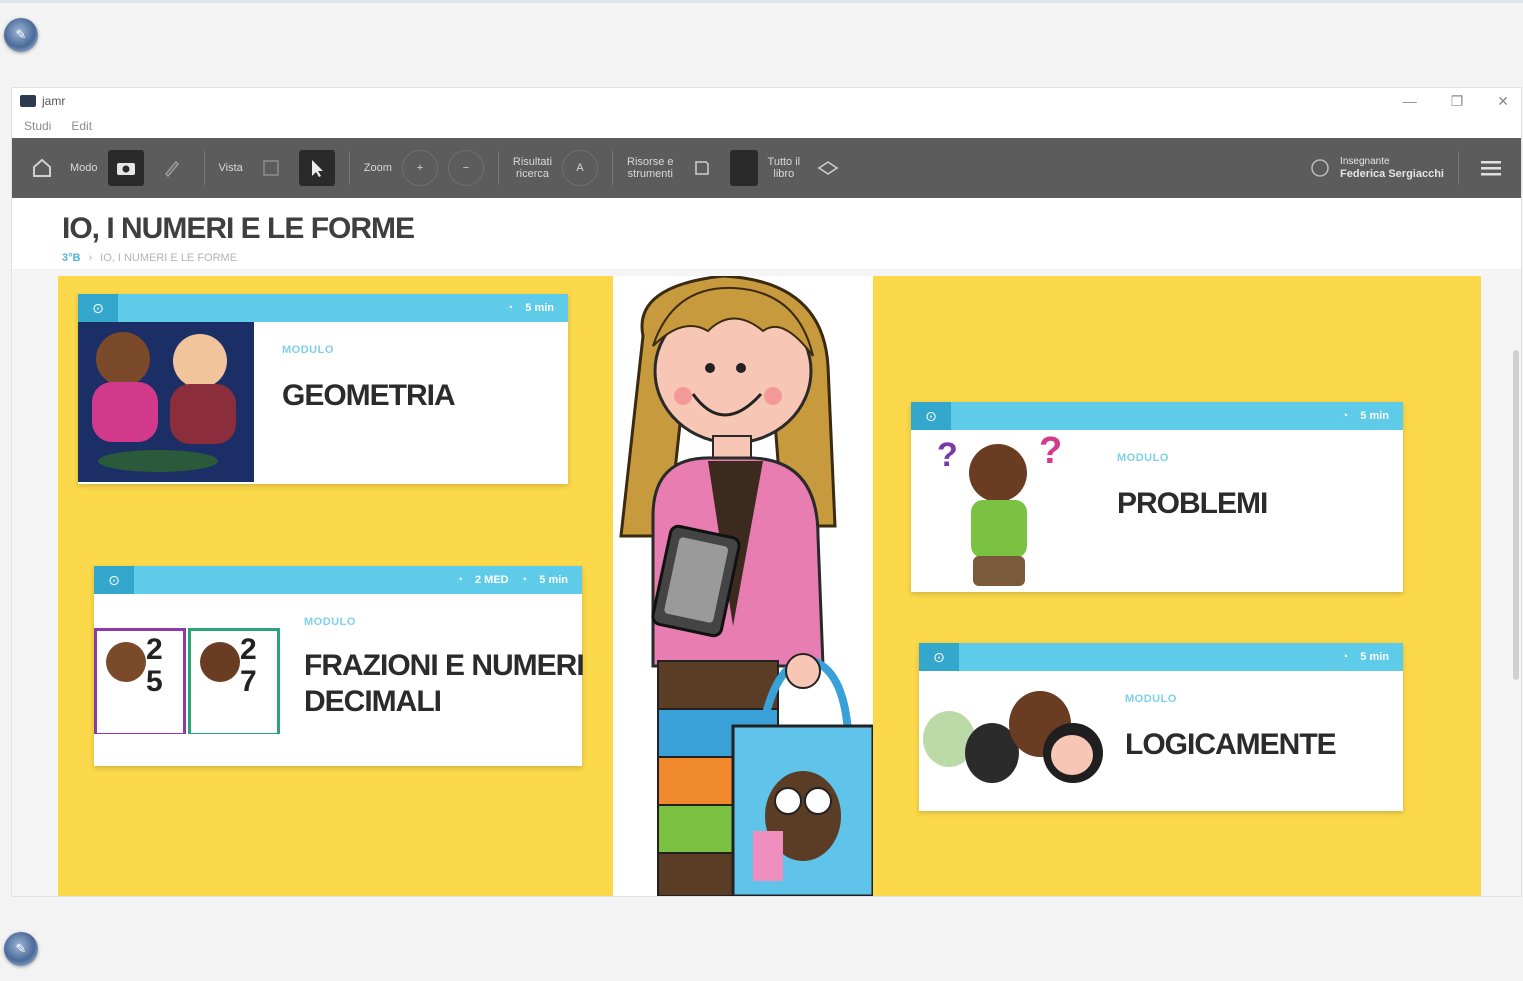 The image size is (1523, 981). Describe the element at coordinates (491, 580) in the screenshot. I see `card-level: 2 MED` at that location.